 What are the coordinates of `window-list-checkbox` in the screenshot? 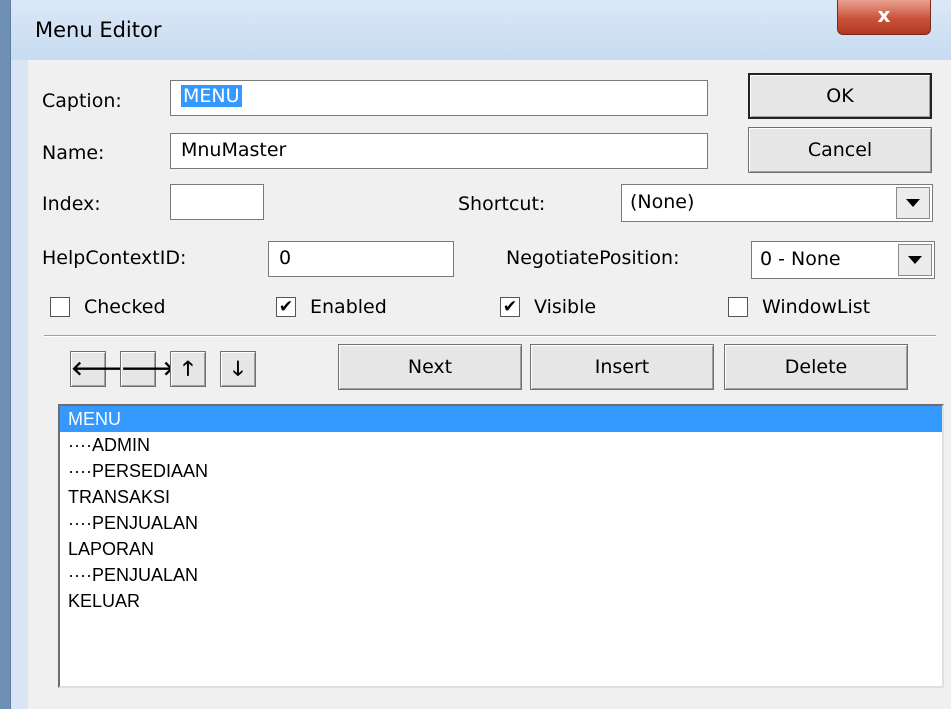 It's located at (738, 307).